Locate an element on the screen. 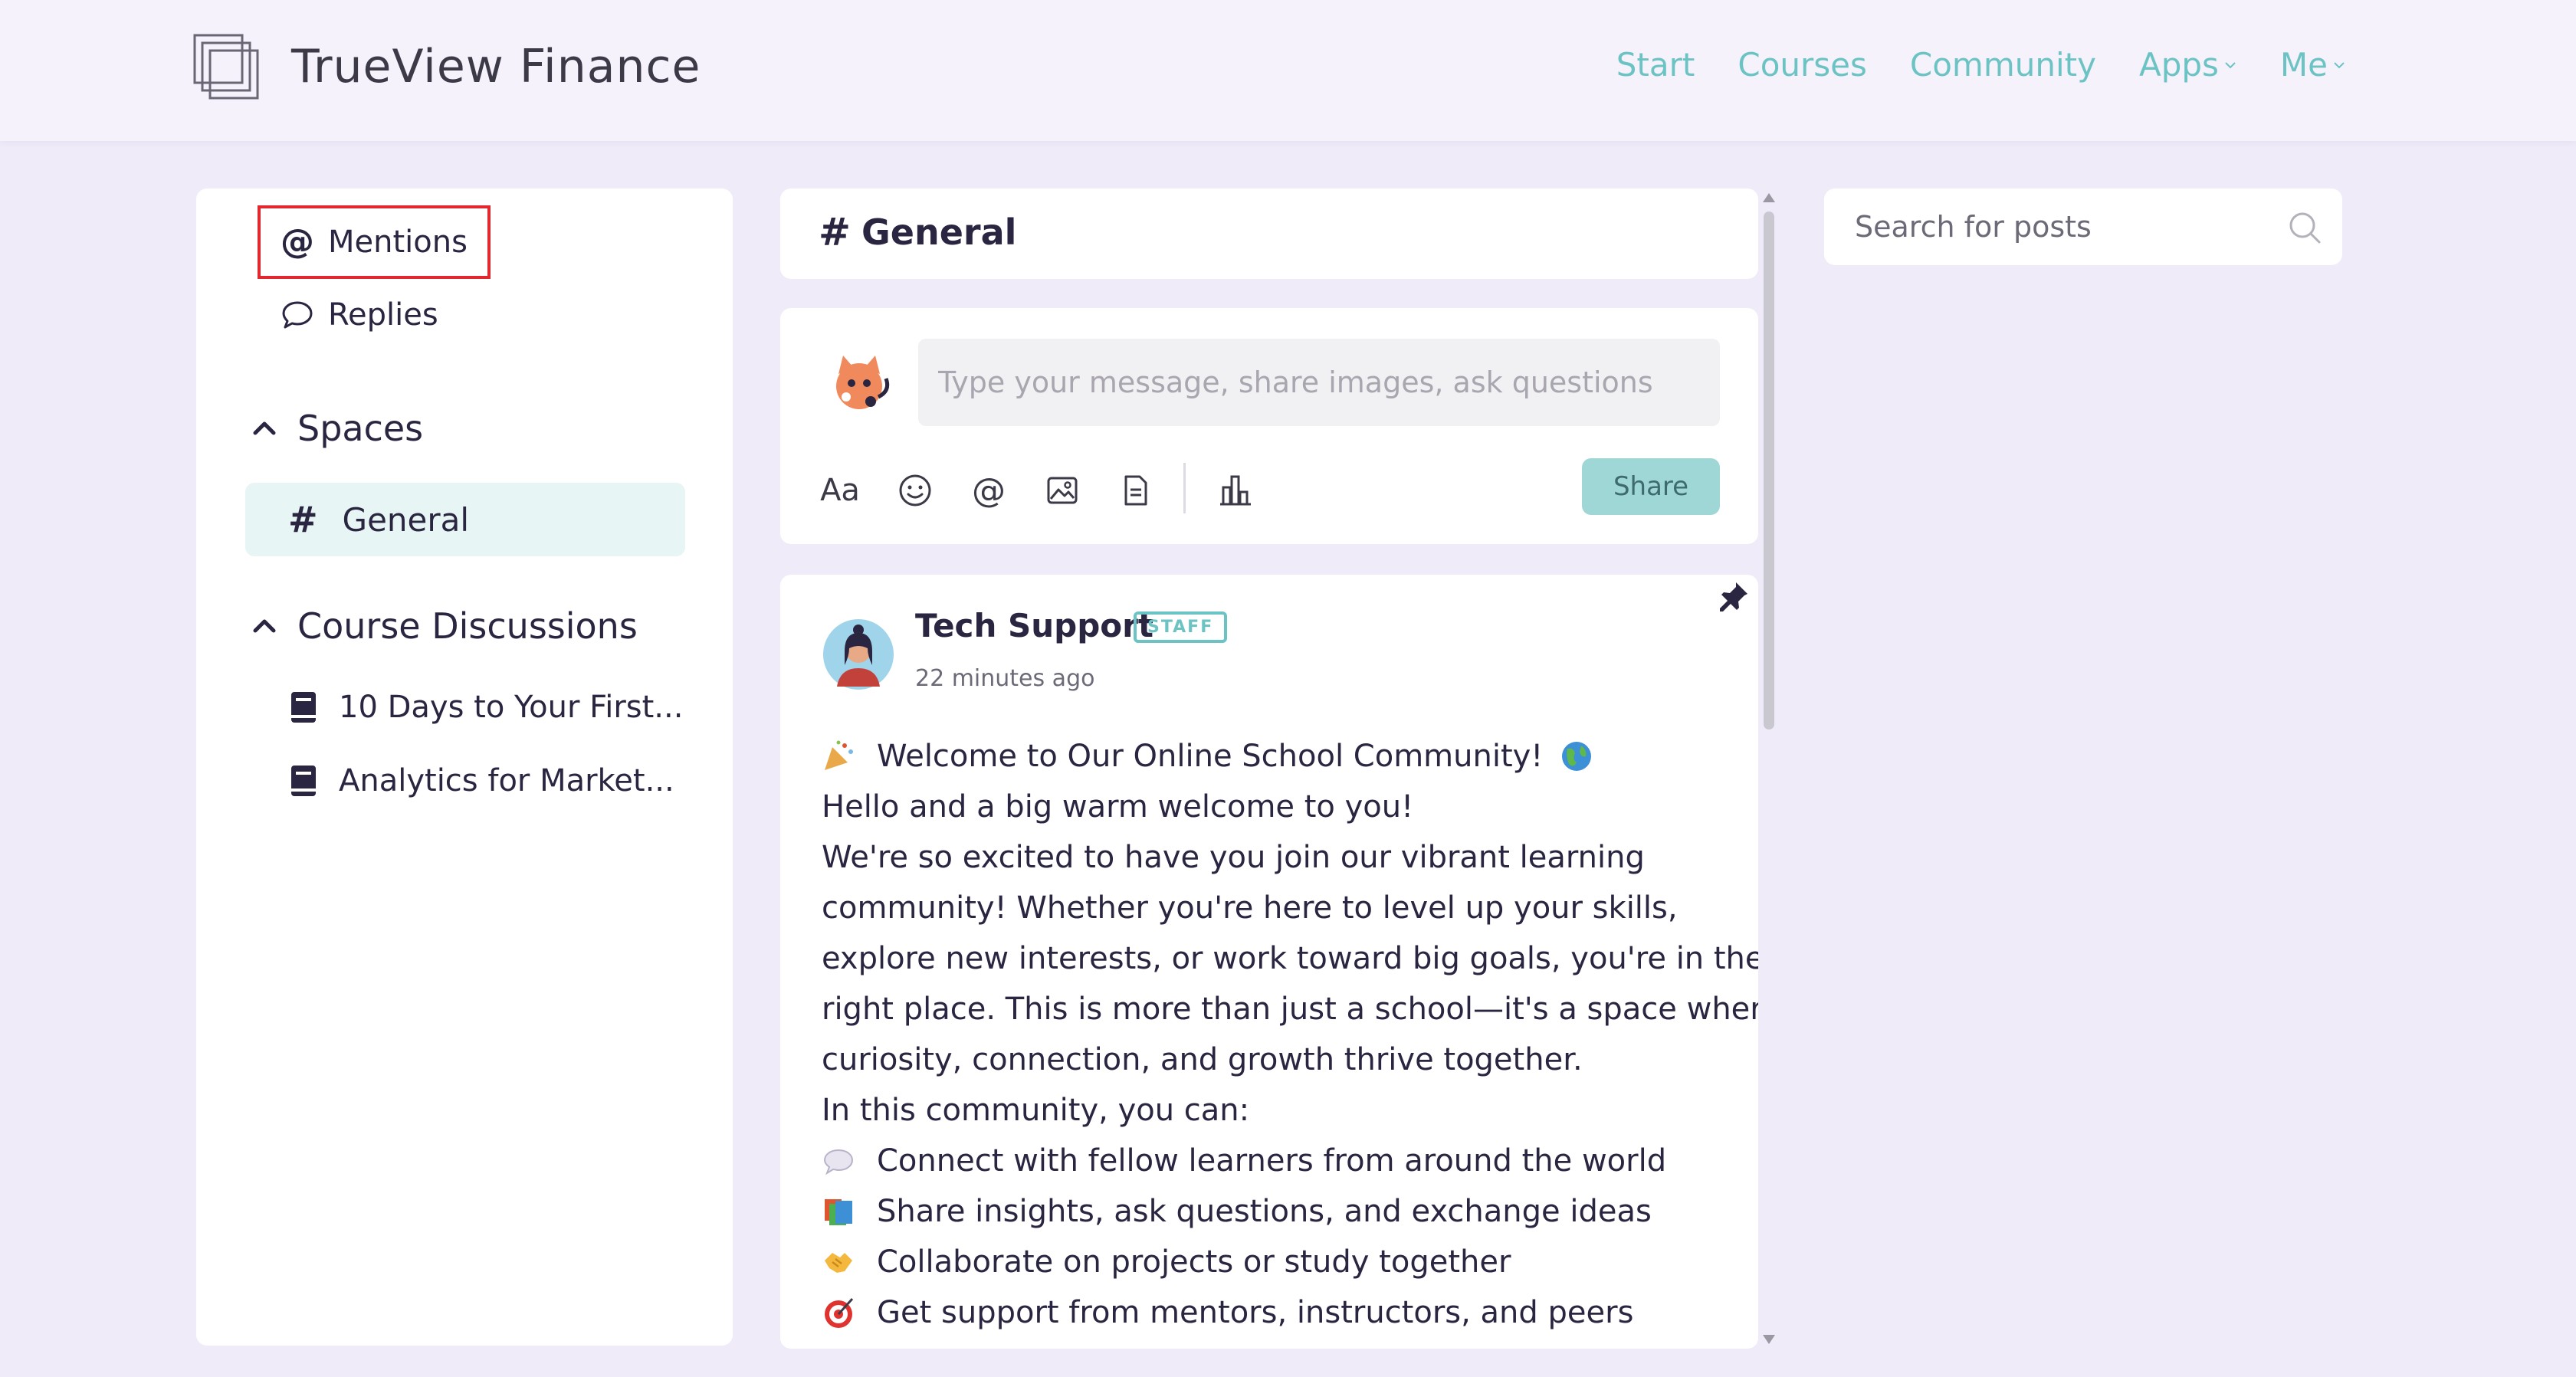 The height and width of the screenshot is (1377, 2576). staff-badge: STAFF is located at coordinates (1181, 627).